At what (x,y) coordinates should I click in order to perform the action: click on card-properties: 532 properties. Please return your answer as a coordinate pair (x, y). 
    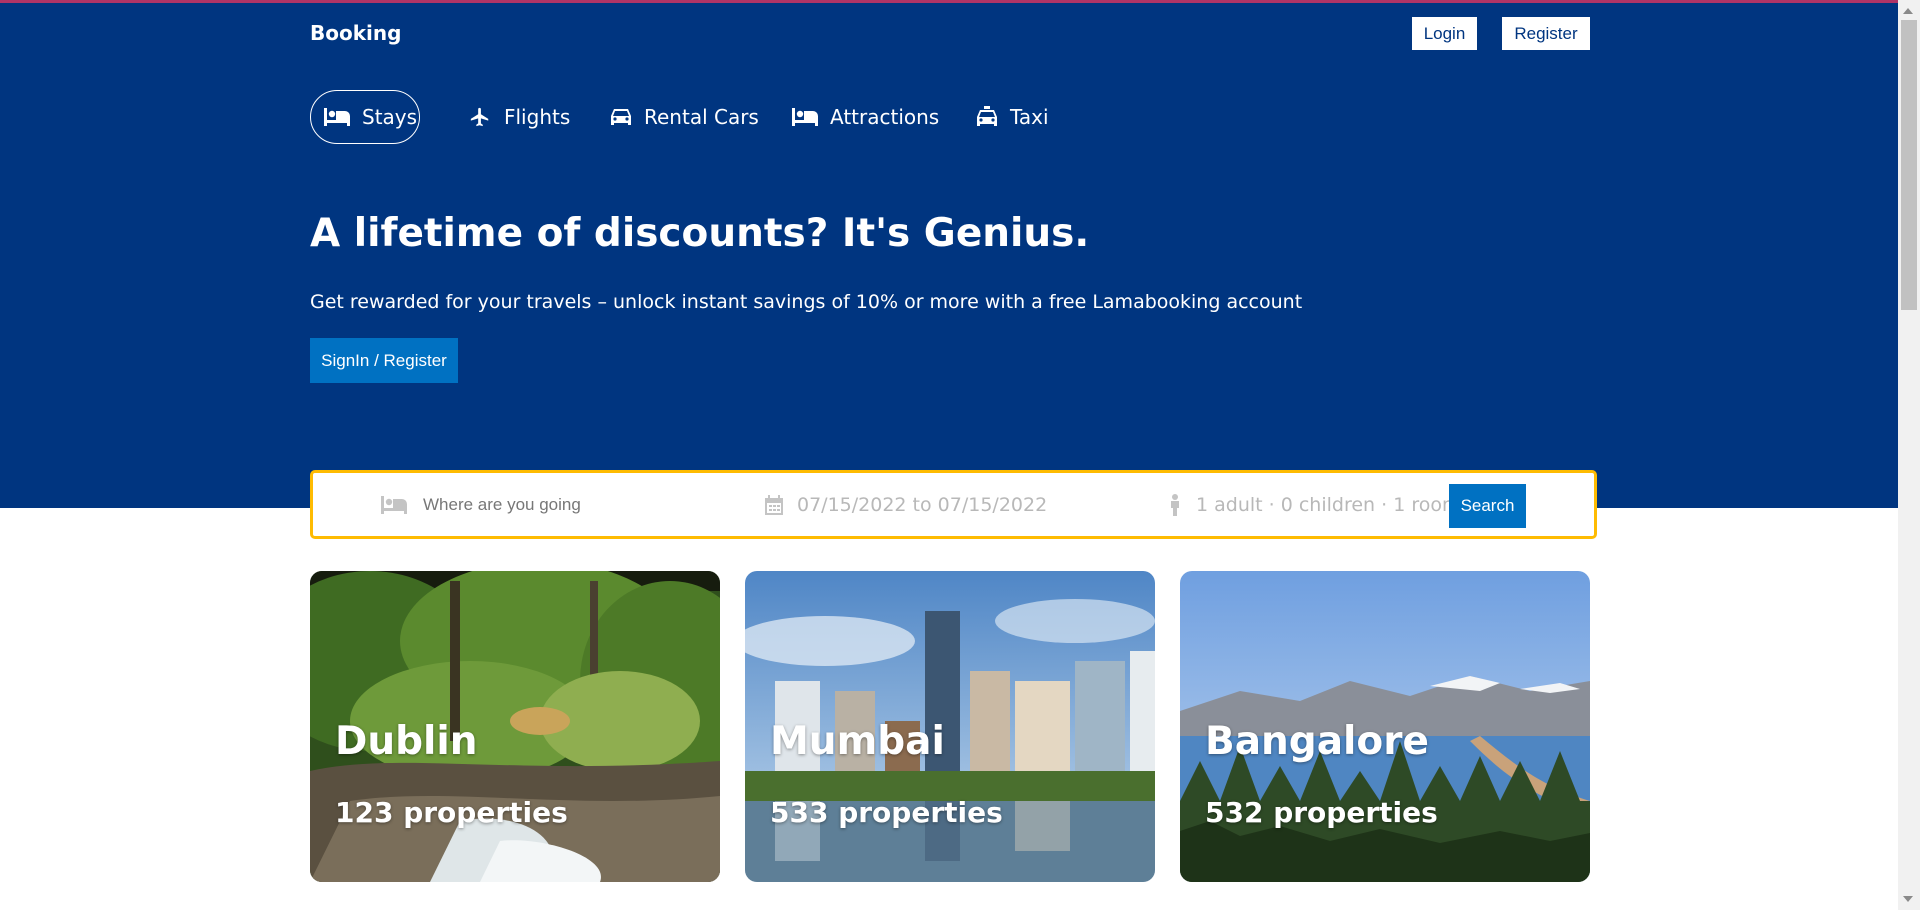
    Looking at the image, I should click on (1321, 812).